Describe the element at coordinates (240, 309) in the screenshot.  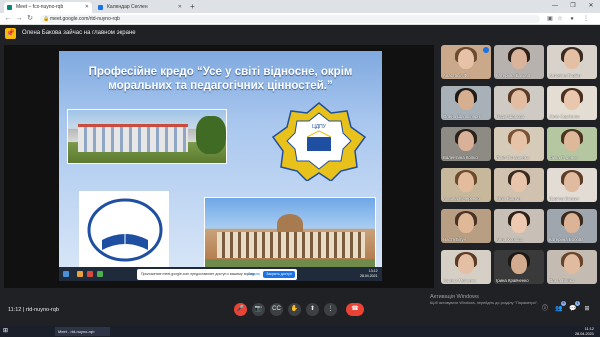
I see `mic-off-icon: 🎤` at that location.